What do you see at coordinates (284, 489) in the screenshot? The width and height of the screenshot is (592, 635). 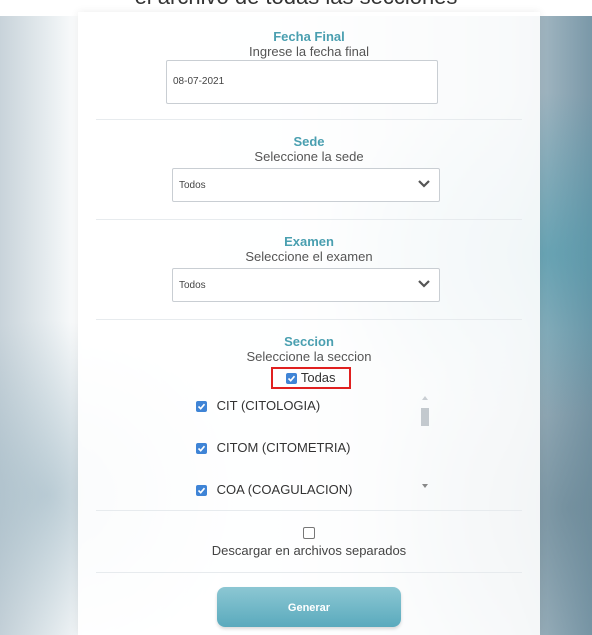 I see `seccion-option-label: COA (COAGULACION)` at bounding box center [284, 489].